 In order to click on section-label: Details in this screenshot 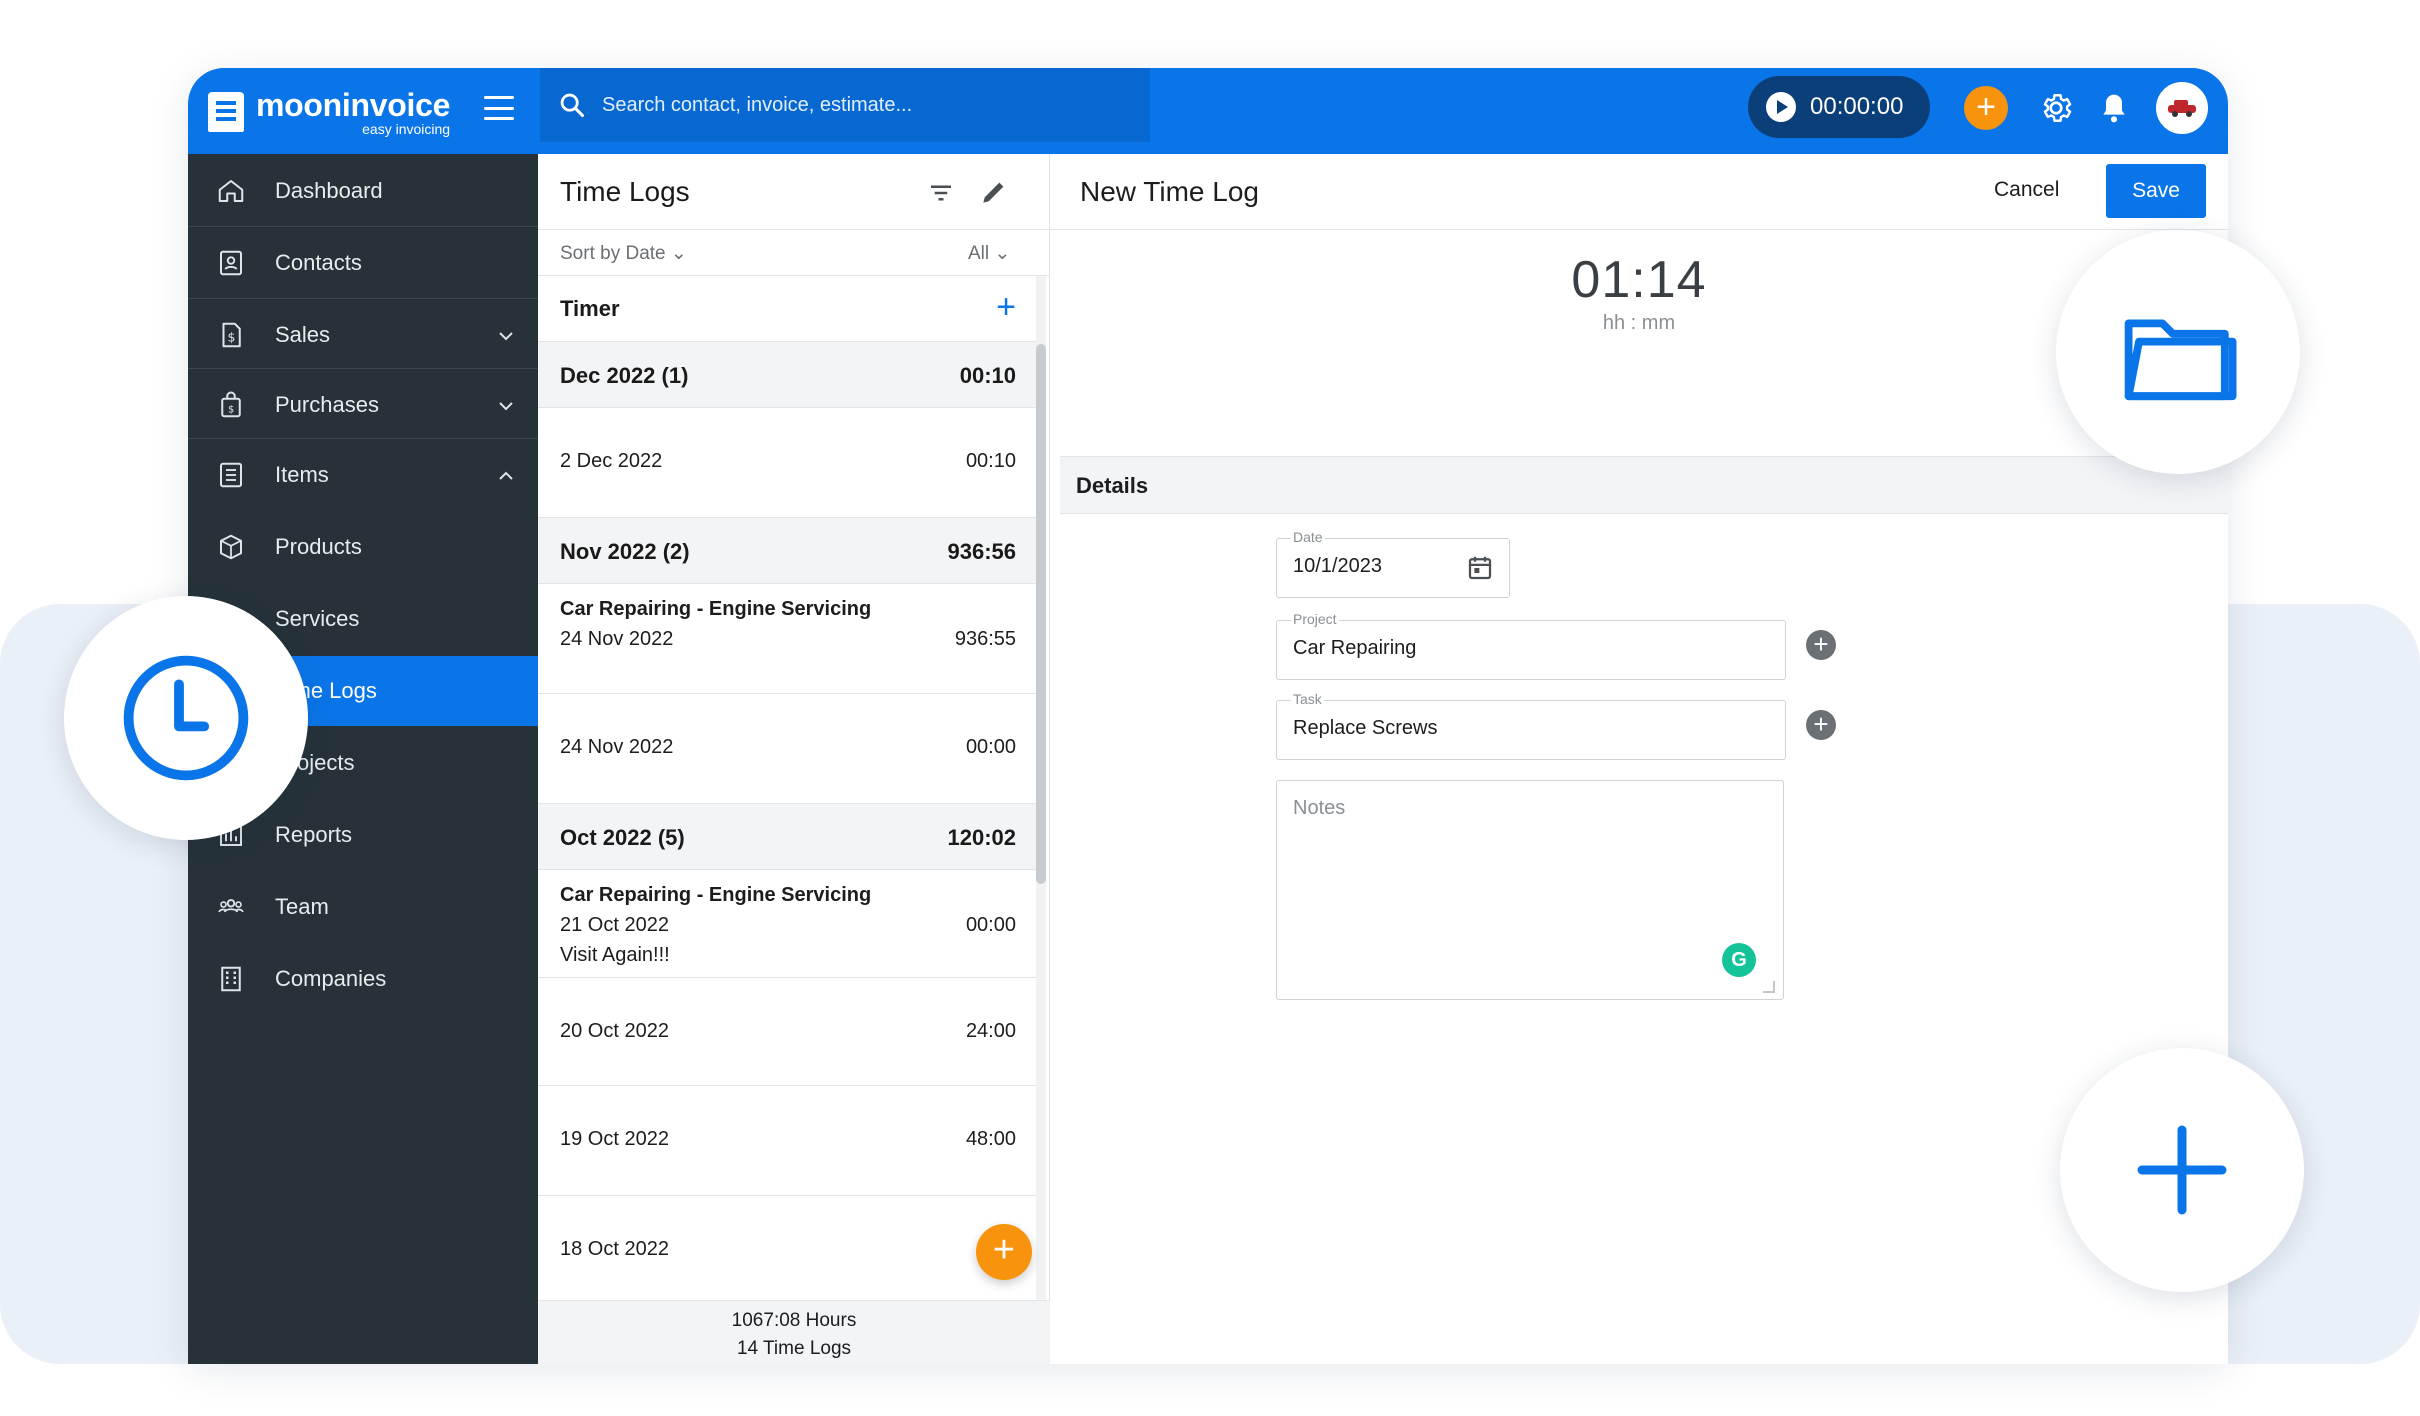, I will do `click(1112, 485)`.